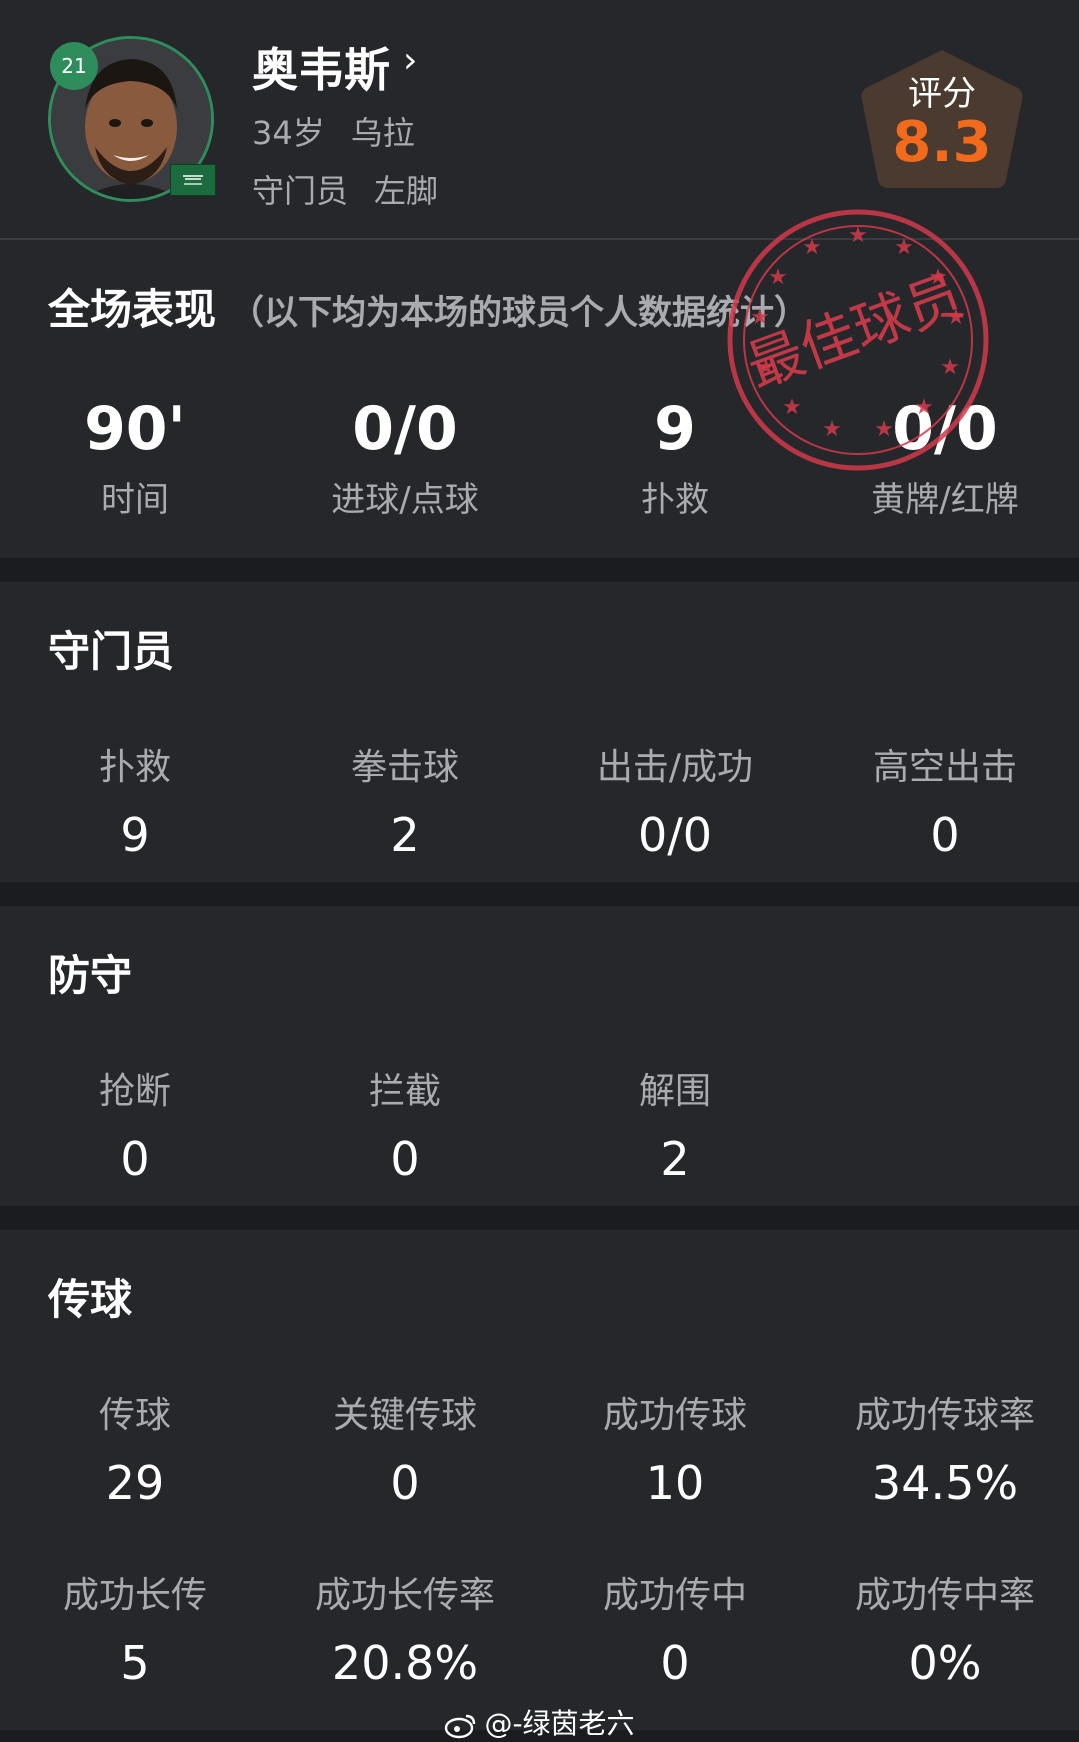 Image resolution: width=1079 pixels, height=1742 pixels. Describe the element at coordinates (674, 1091) in the screenshot. I see `stat-label: 解围` at that location.